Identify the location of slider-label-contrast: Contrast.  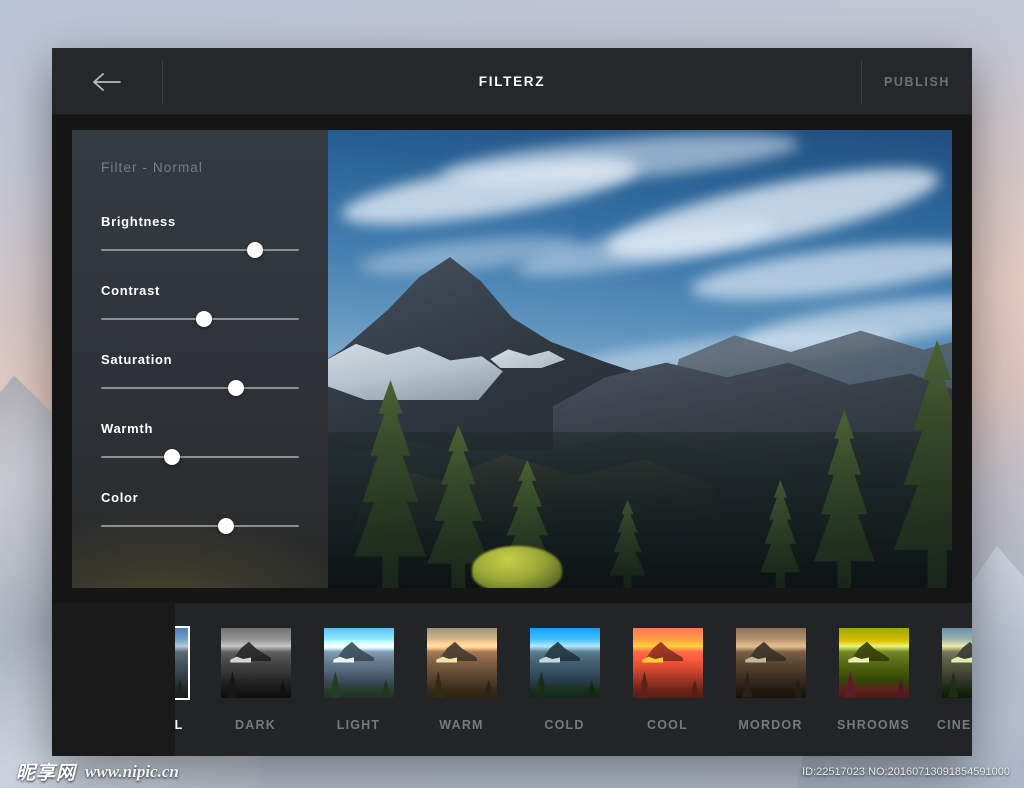
(131, 290).